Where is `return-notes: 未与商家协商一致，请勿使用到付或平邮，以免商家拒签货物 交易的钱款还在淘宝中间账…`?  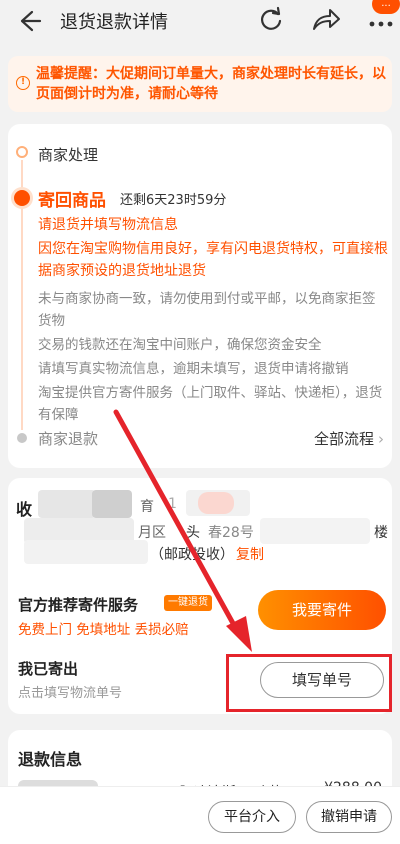 return-notes: 未与商家协商一致，请勿使用到付或平邮，以免商家拒签货物 交易的钱款还在淘宝中间账… is located at coordinates (213, 358).